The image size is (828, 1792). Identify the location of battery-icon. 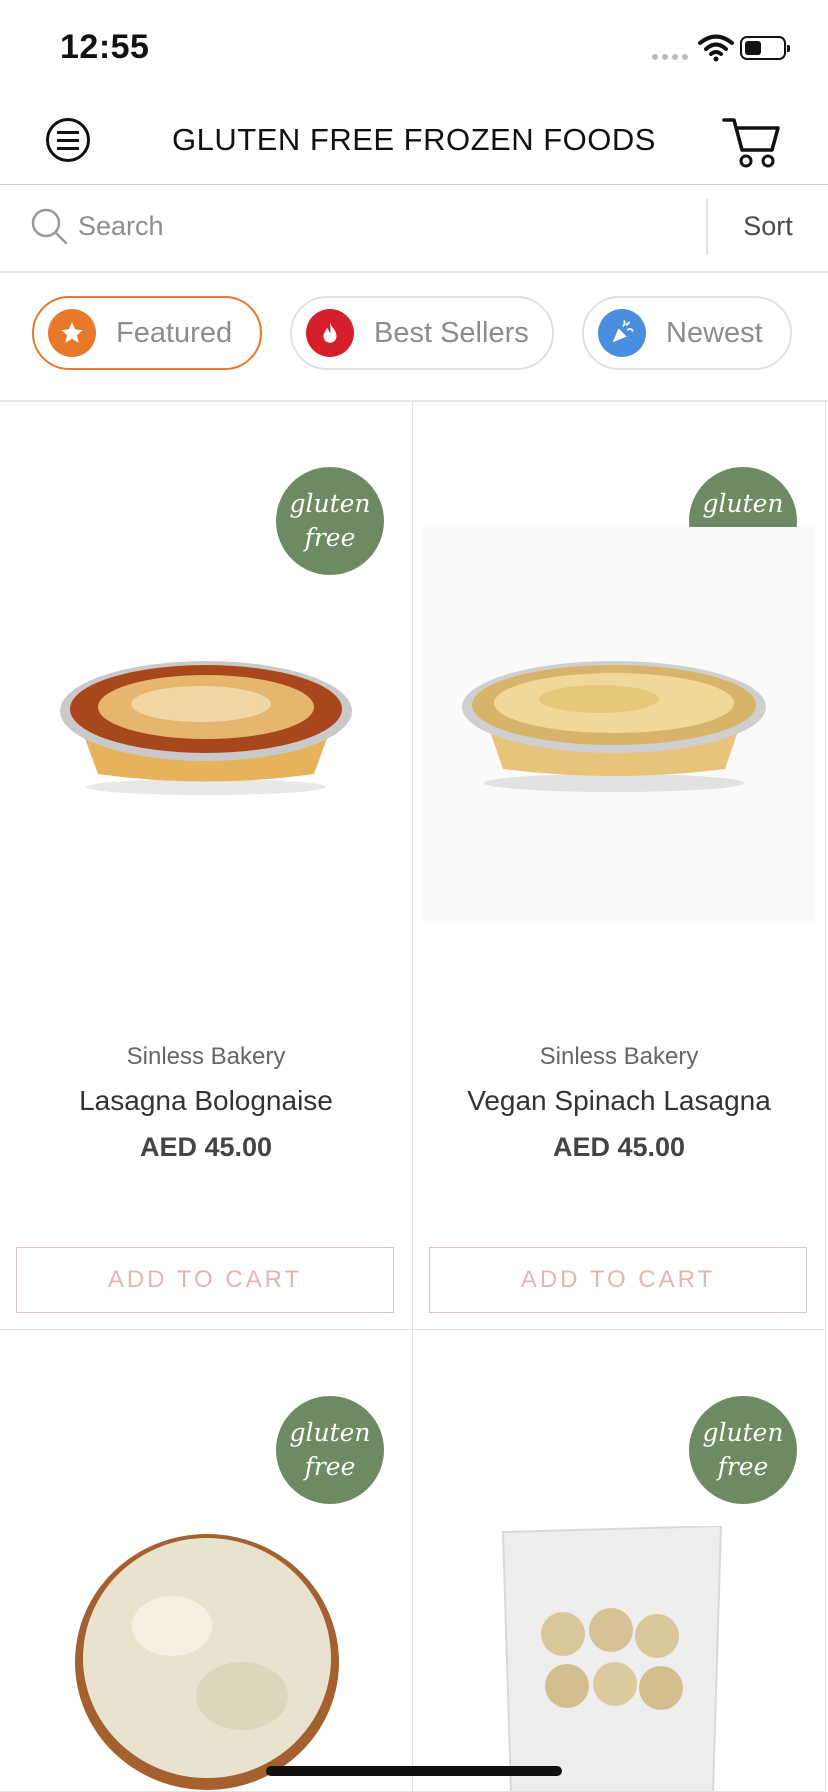
(765, 48).